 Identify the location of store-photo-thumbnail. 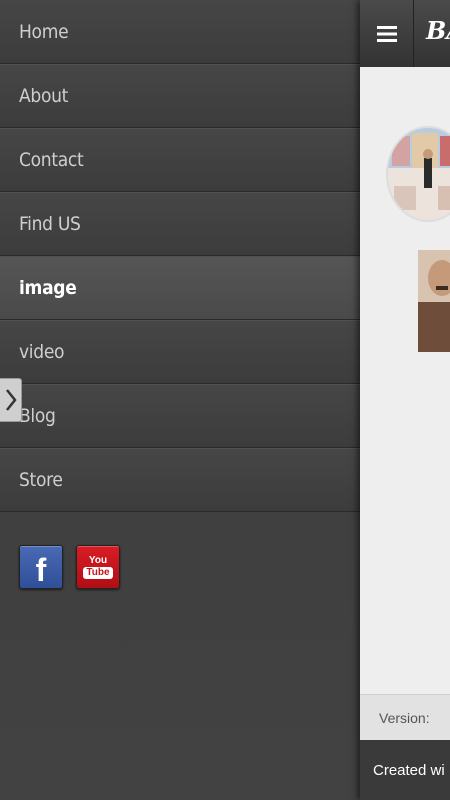
(418, 174).